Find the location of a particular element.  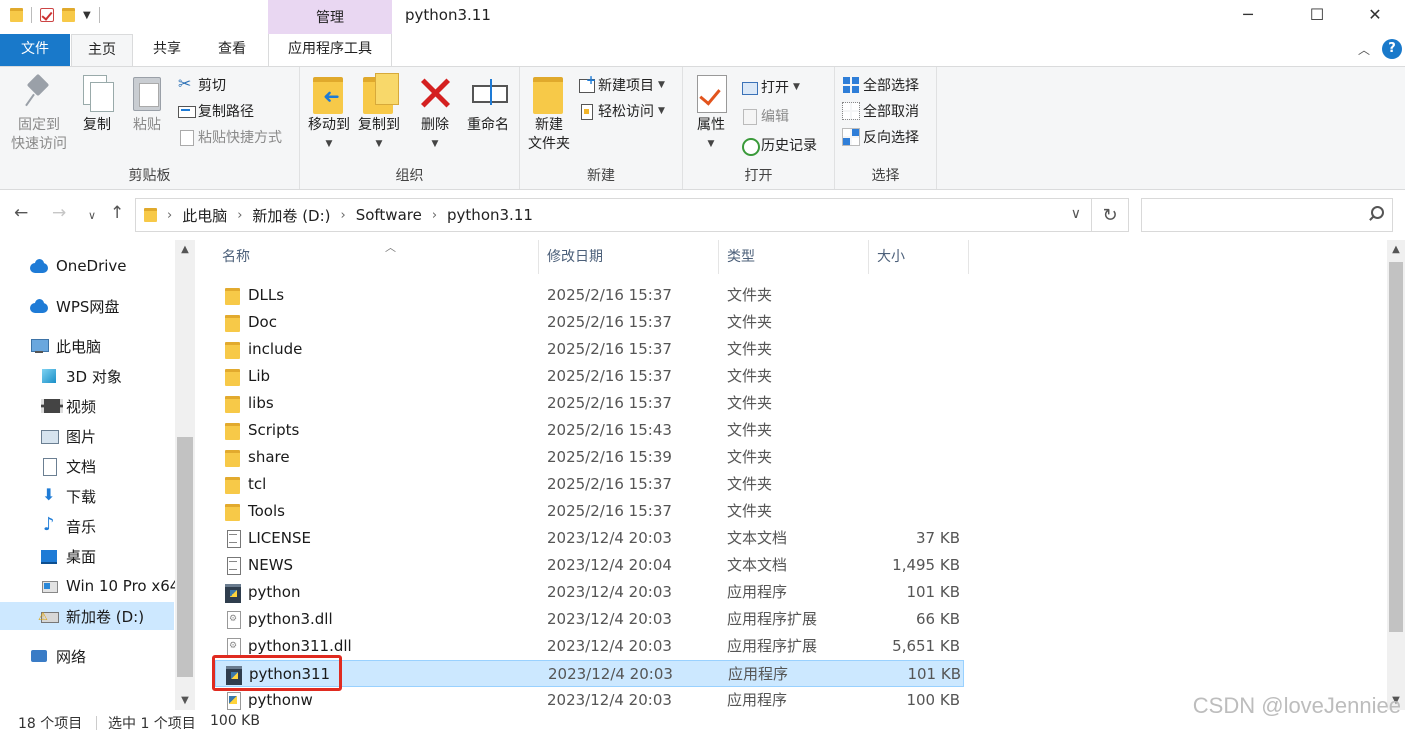

nav-item-3d-objects: 3D 对象 is located at coordinates (87, 376).